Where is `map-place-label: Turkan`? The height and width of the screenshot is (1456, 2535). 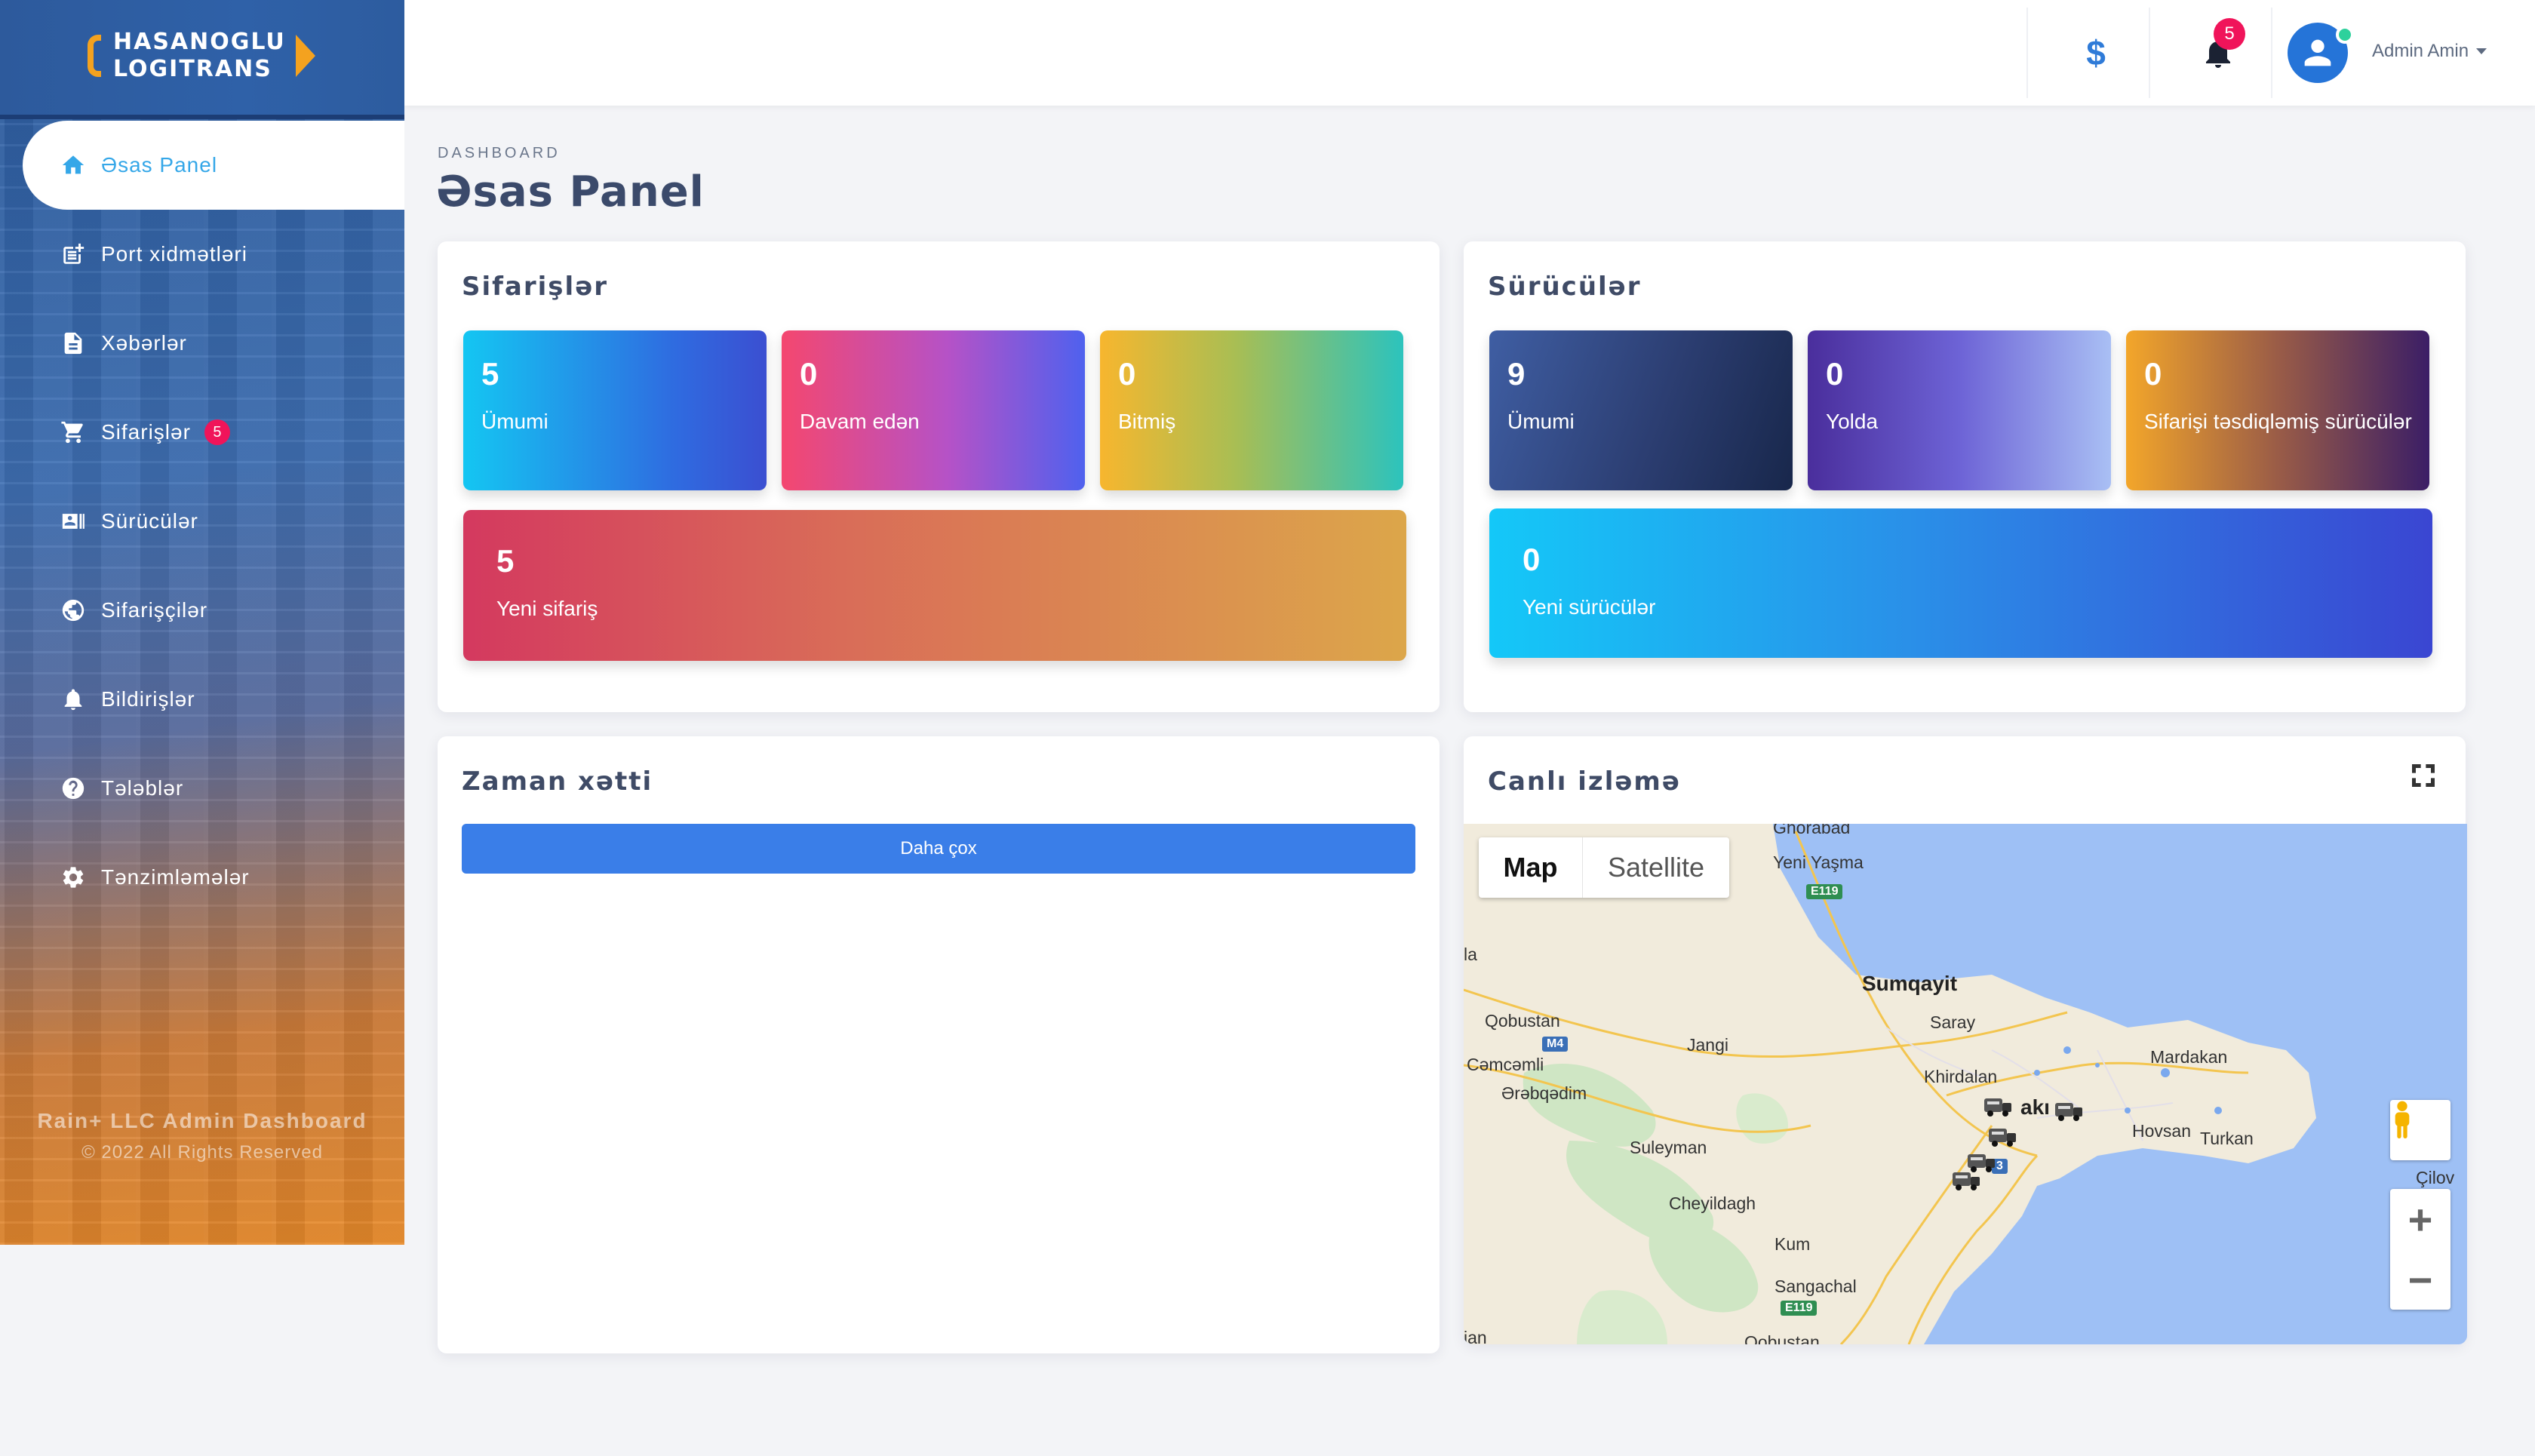 map-place-label: Turkan is located at coordinates (2227, 1138).